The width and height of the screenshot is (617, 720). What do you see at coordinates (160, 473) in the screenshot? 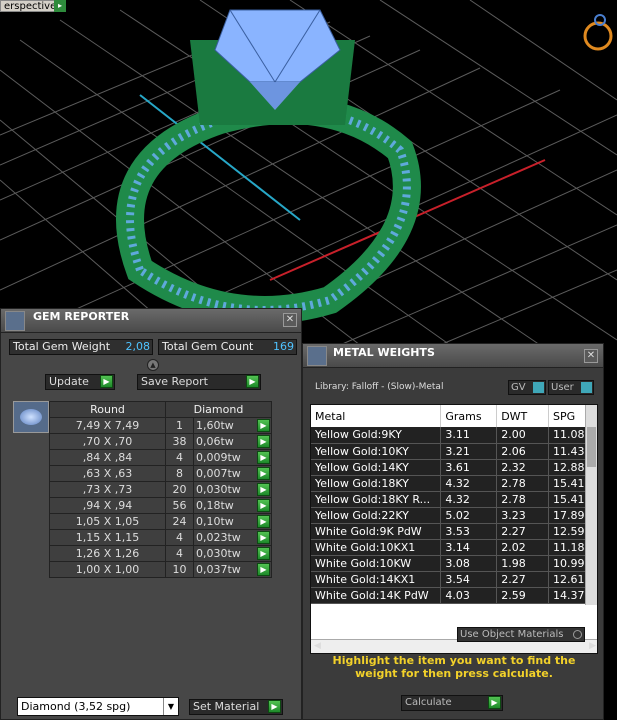
I see `gem-table-row: ,63 X ,63 8 0,007tw ▶` at bounding box center [160, 473].